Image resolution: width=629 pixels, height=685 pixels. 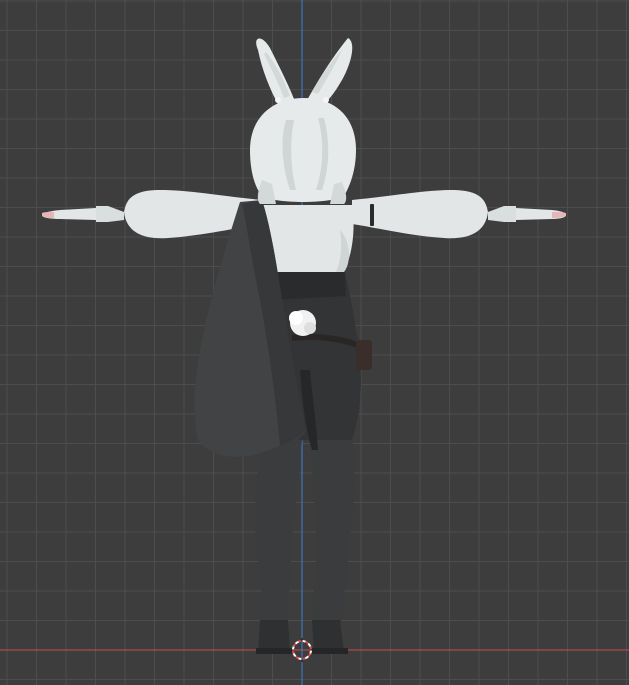 I want to click on belt-pouch, so click(x=364, y=355).